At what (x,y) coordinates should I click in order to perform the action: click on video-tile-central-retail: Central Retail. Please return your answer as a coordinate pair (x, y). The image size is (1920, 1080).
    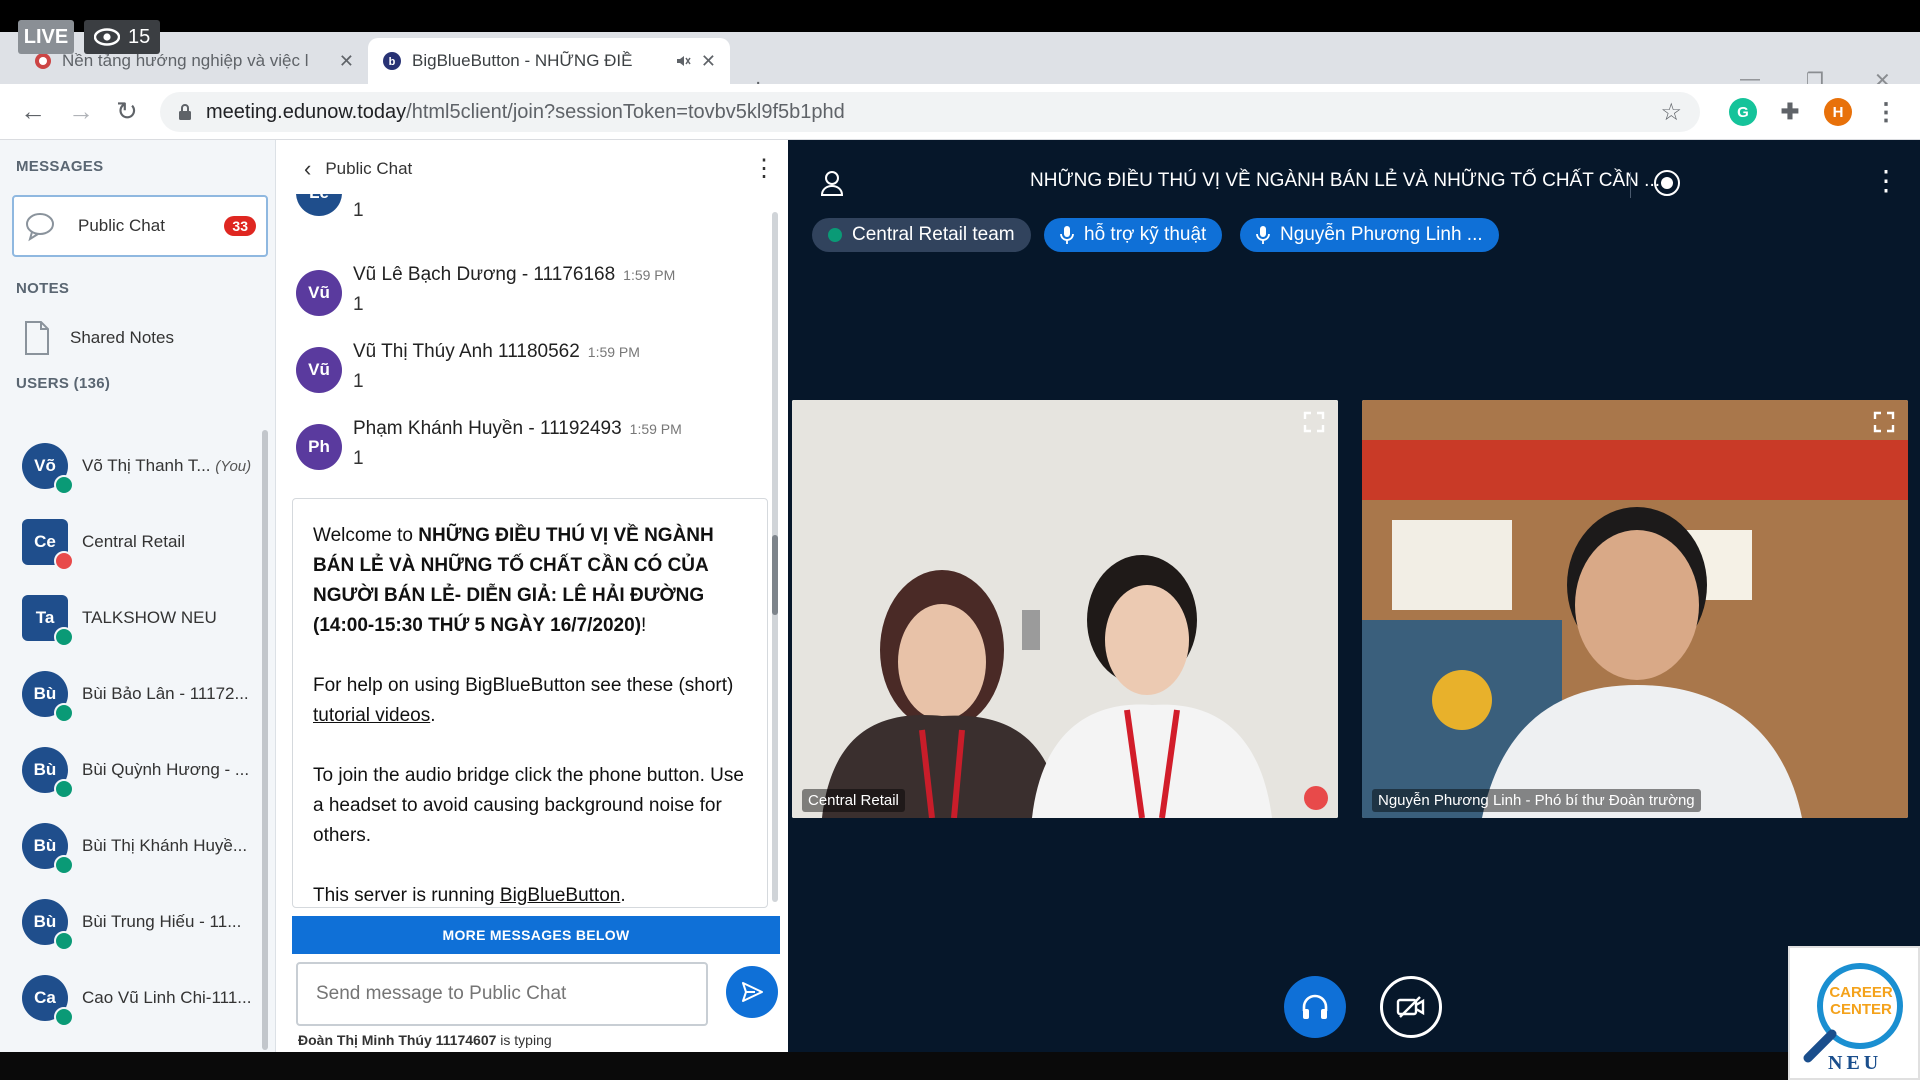
    Looking at the image, I should click on (1065, 609).